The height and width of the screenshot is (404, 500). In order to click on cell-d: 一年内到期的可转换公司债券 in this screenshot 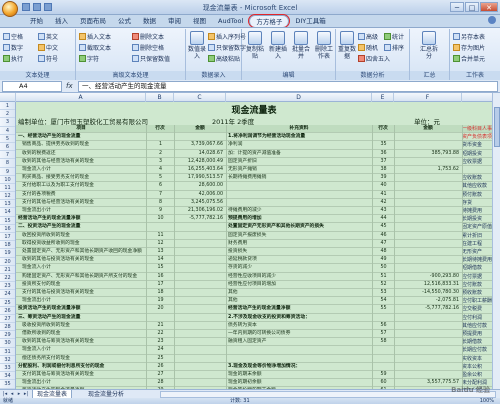, I will do `click(299, 334)`.